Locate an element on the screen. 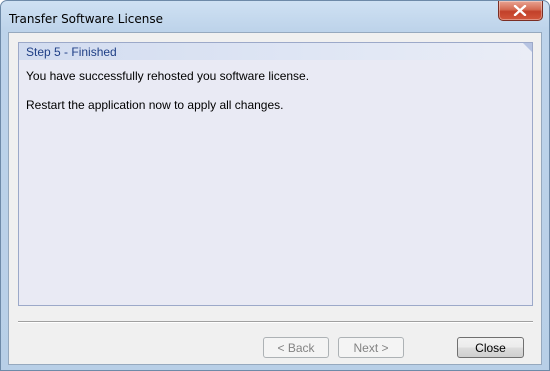 The image size is (550, 371). close-x-icon is located at coordinates (520, 10).